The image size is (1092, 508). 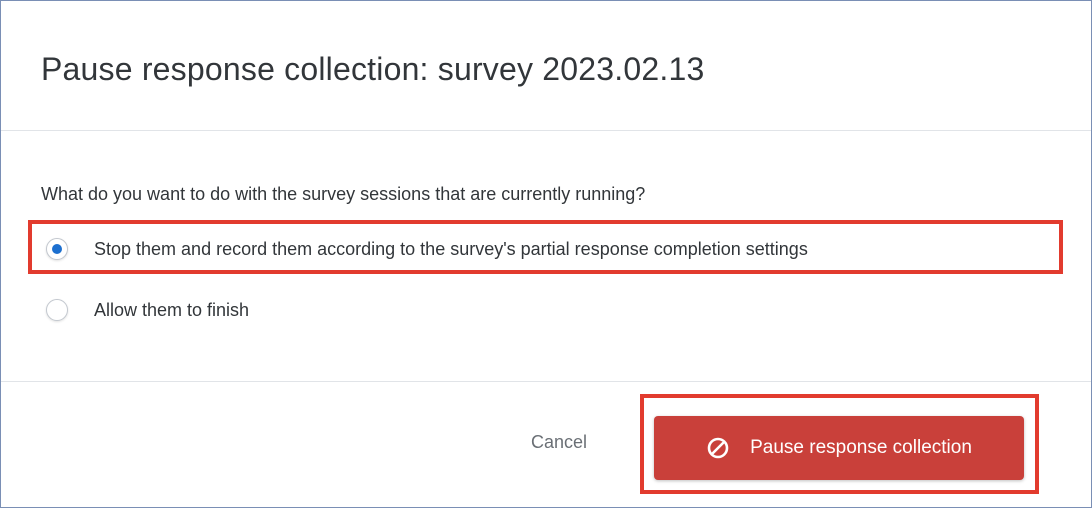 What do you see at coordinates (861, 447) in the screenshot?
I see `primary-button-label: Pause response collection` at bounding box center [861, 447].